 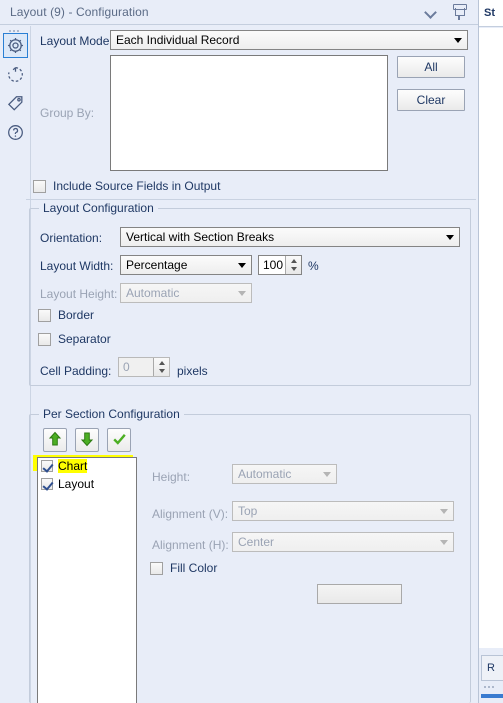 What do you see at coordinates (239, 12) in the screenshot?
I see `window-titlebar: Layout (9) - Configuration` at bounding box center [239, 12].